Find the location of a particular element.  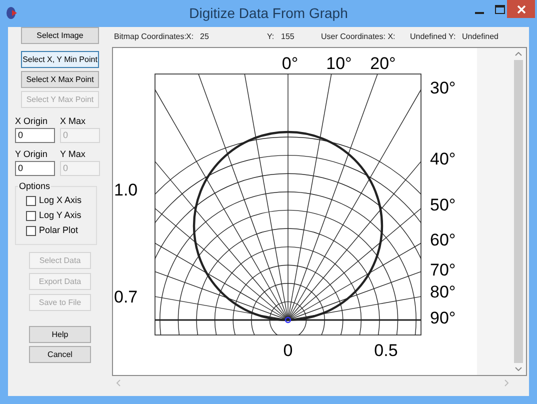

field-label: Y Max is located at coordinates (73, 155).